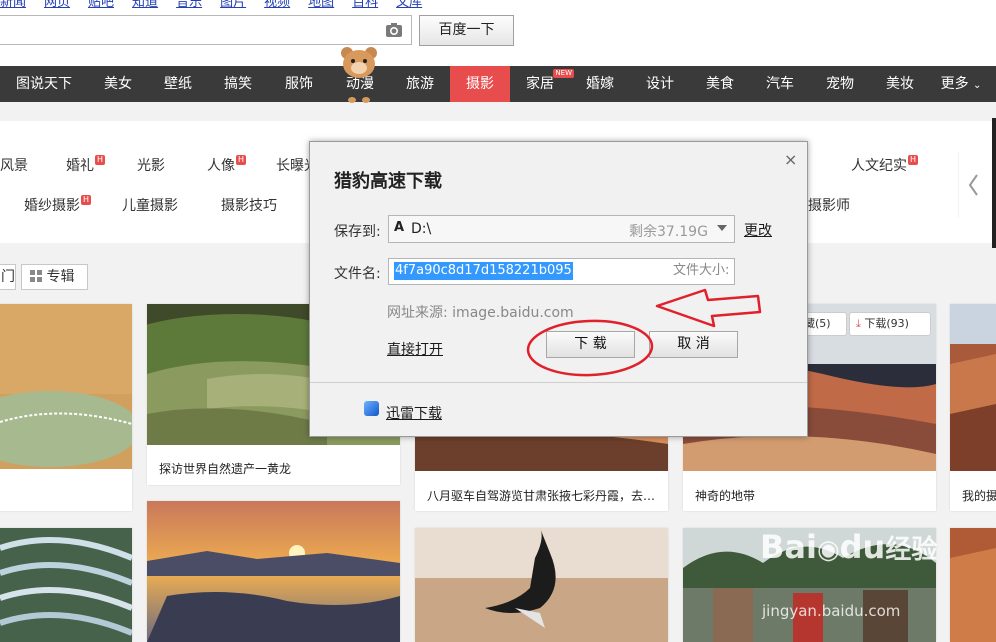 Image resolution: width=996 pixels, height=642 pixels. I want to click on cat-wedding-photo-label: 婚纱摄影, so click(52, 206).